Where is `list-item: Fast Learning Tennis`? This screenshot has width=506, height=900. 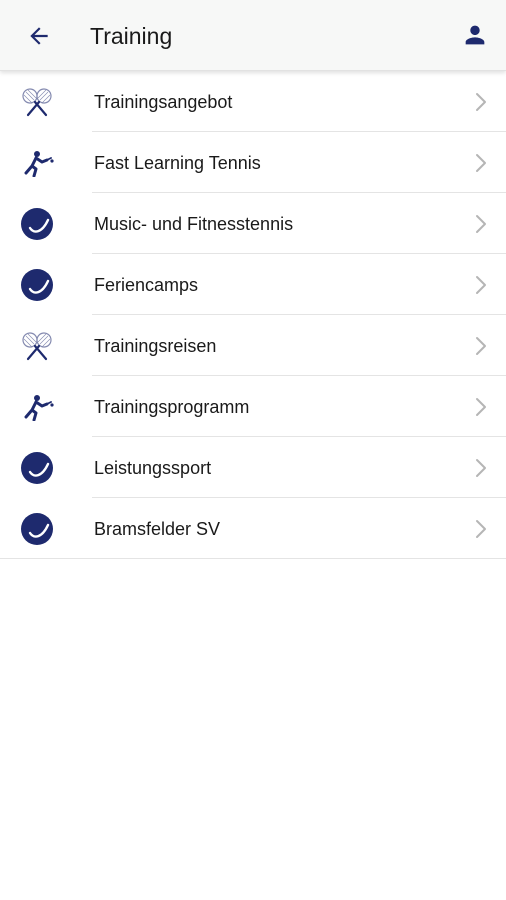 list-item: Fast Learning Tennis is located at coordinates (253, 162).